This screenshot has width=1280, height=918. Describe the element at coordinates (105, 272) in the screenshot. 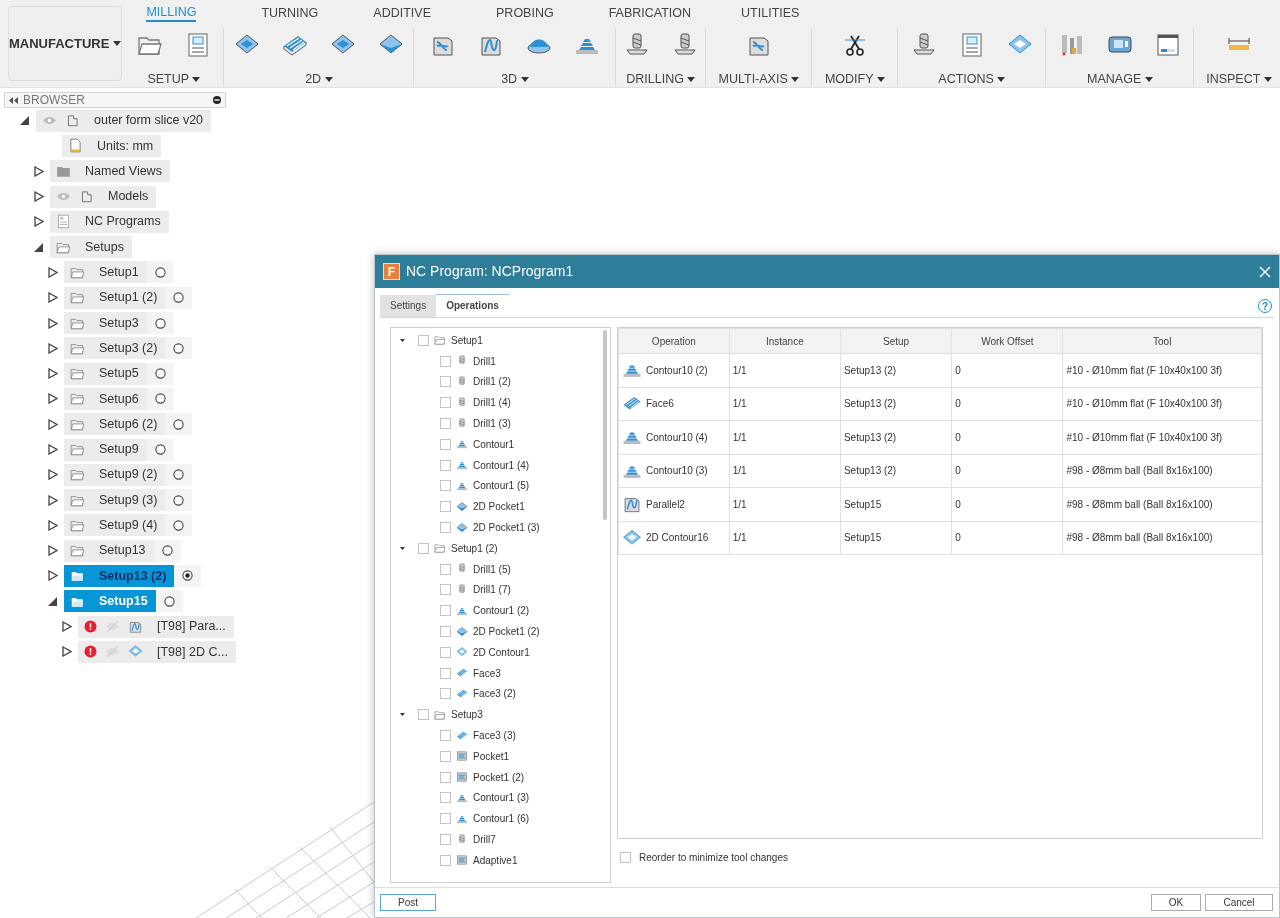

I see `tree-item: Setup1` at that location.